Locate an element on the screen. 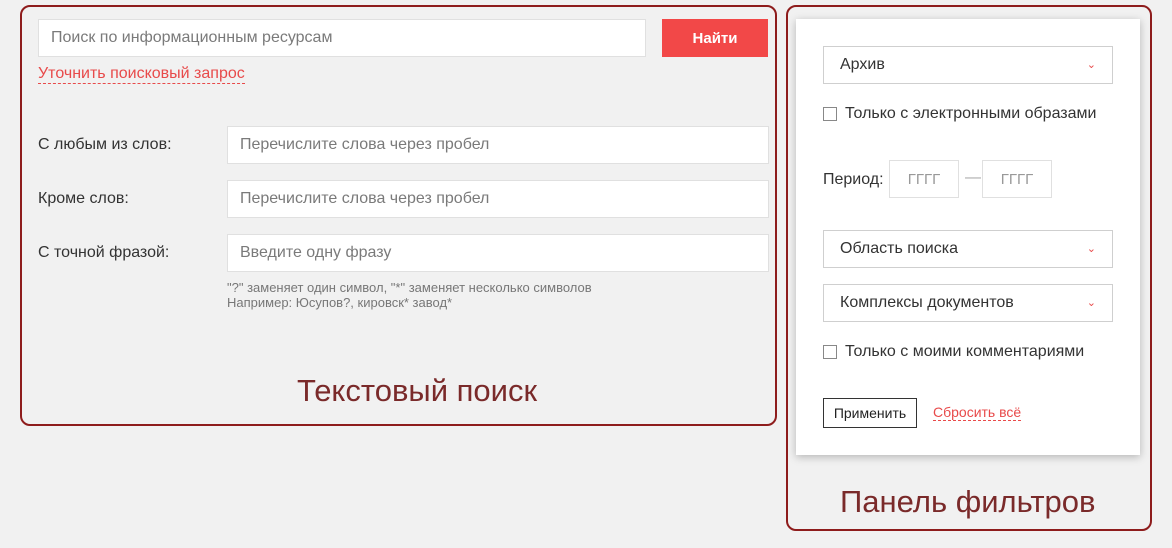  only-images-option: Только с электронными образами is located at coordinates (959, 114).